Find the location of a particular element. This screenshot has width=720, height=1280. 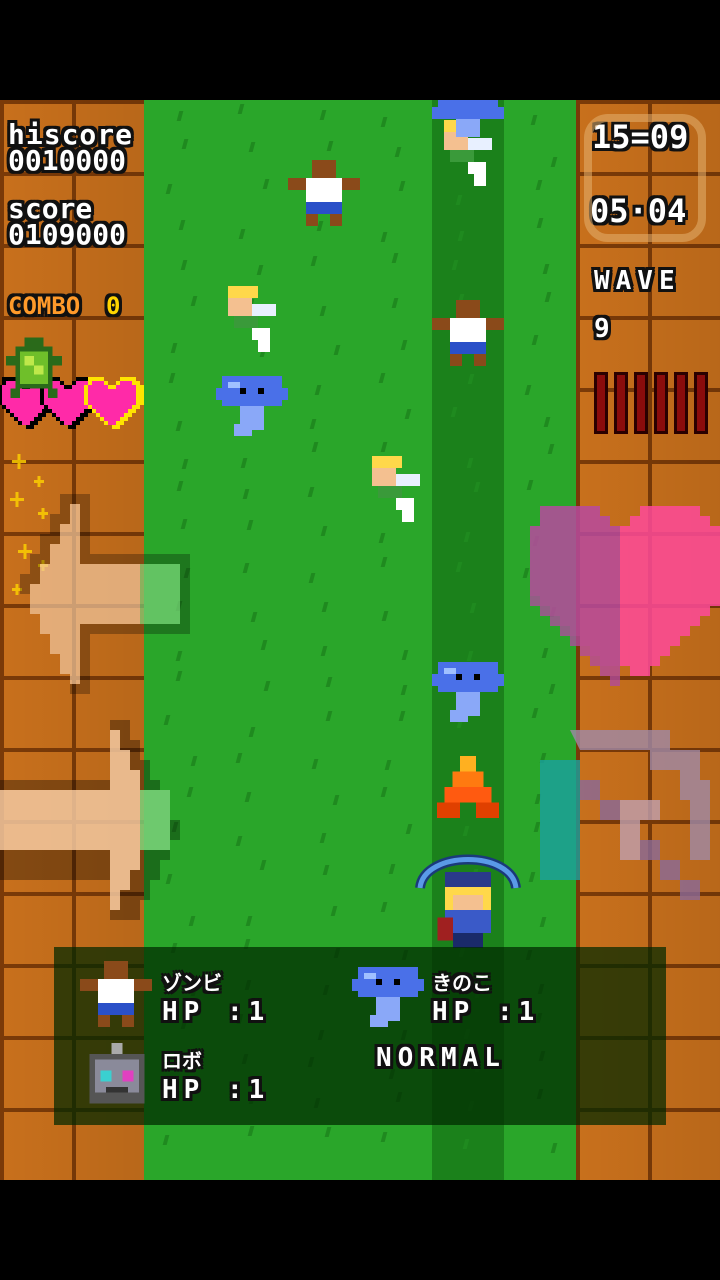

enemy-name-mushroom: きのこ is located at coordinates (462, 983).